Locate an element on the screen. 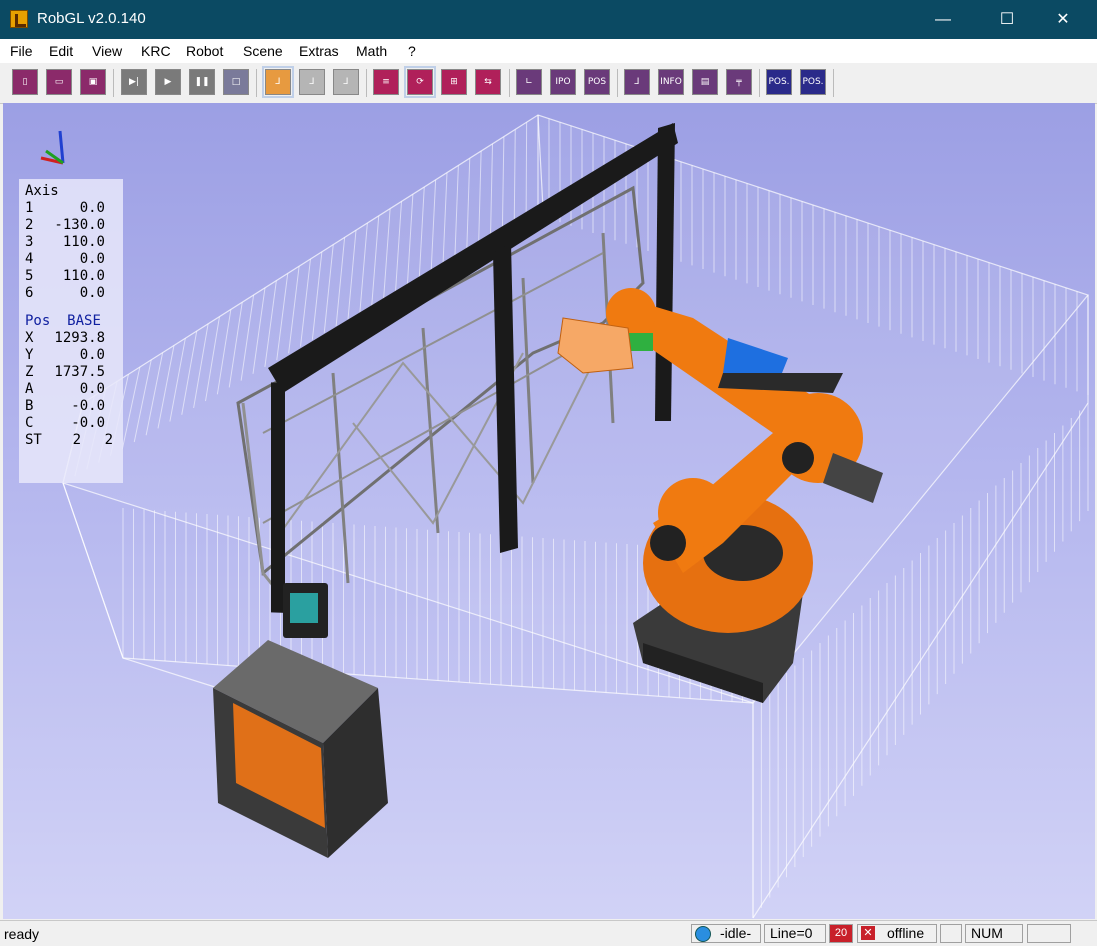  recording-button: ⟳ is located at coordinates (420, 82).